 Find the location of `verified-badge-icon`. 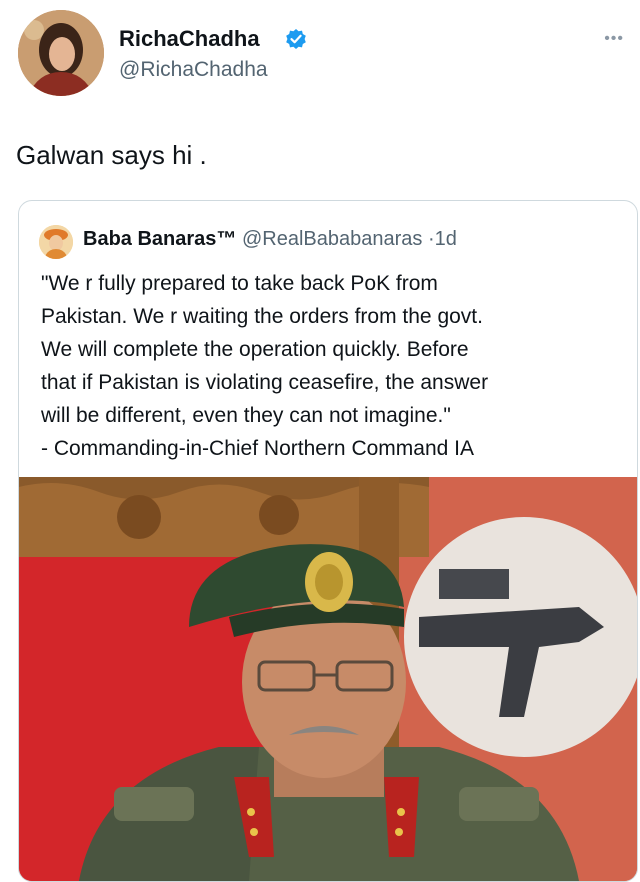

verified-badge-icon is located at coordinates (296, 39).